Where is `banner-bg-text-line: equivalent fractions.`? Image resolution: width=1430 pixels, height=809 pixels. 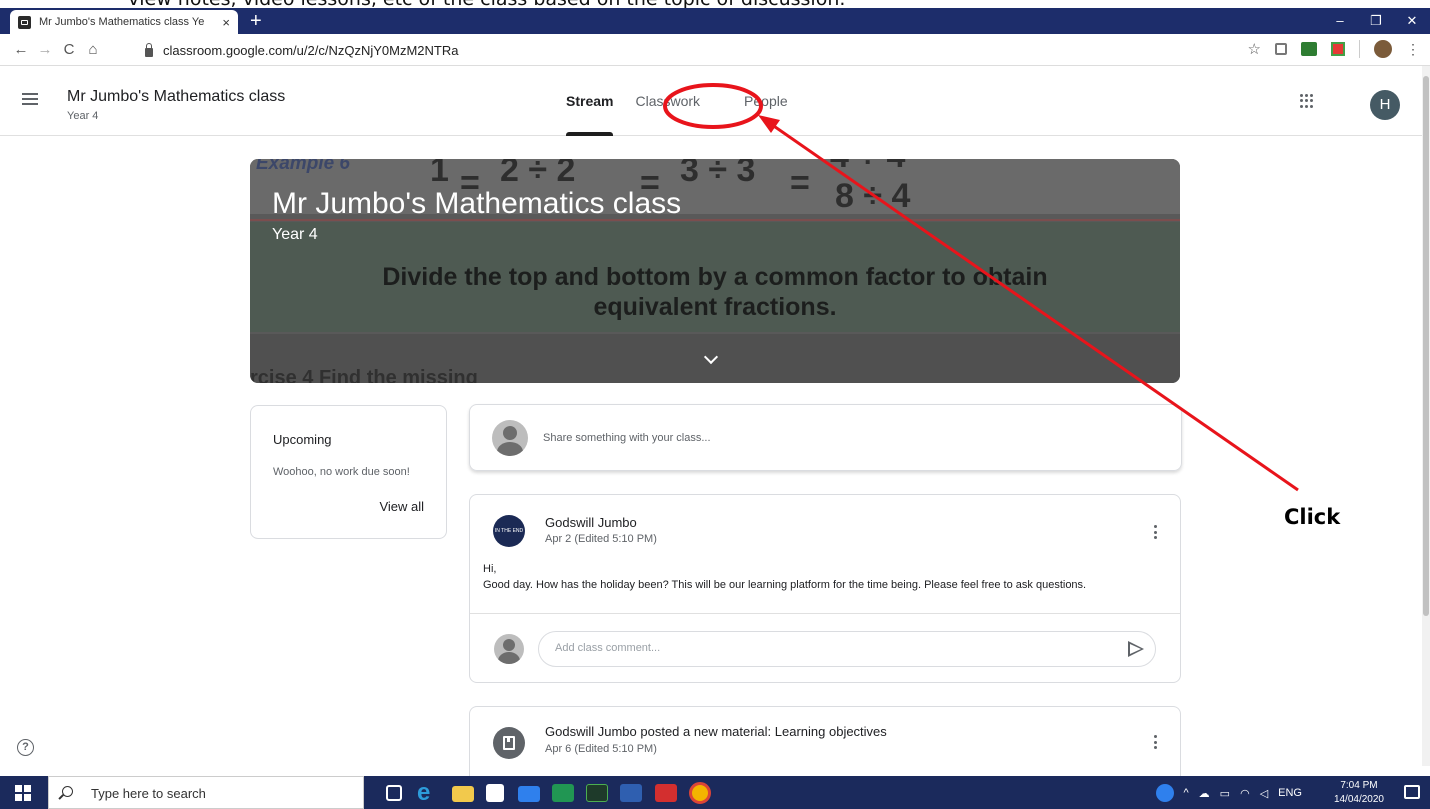 banner-bg-text-line: equivalent fractions. is located at coordinates (715, 307).